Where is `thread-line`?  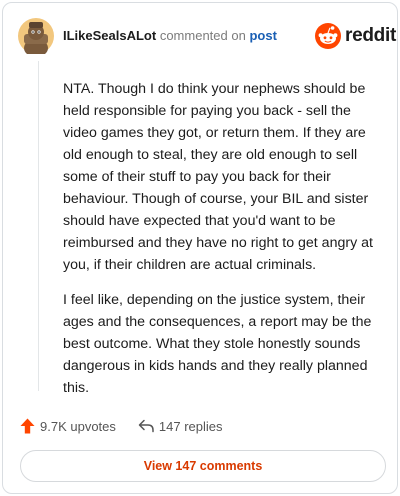 thread-line is located at coordinates (38, 226).